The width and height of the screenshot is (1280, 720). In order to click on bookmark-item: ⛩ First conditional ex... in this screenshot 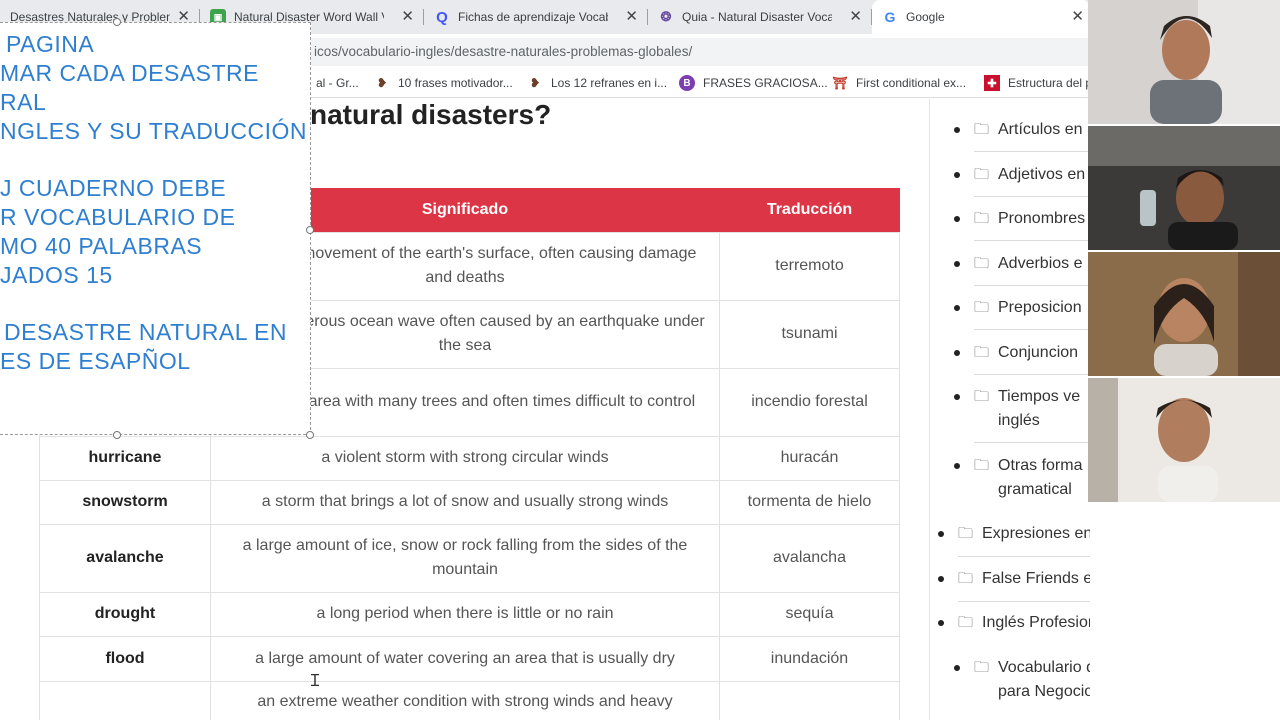, I will do `click(899, 83)`.